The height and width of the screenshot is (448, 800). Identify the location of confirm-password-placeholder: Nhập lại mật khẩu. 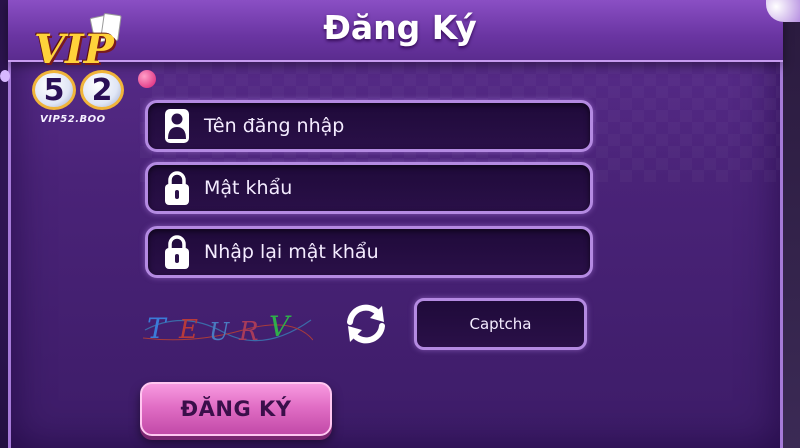
(291, 252).